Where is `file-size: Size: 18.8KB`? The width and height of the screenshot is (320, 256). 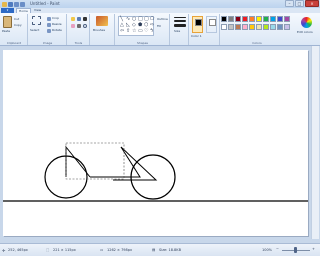
file-size: Size: 18.8KB is located at coordinates (170, 250).